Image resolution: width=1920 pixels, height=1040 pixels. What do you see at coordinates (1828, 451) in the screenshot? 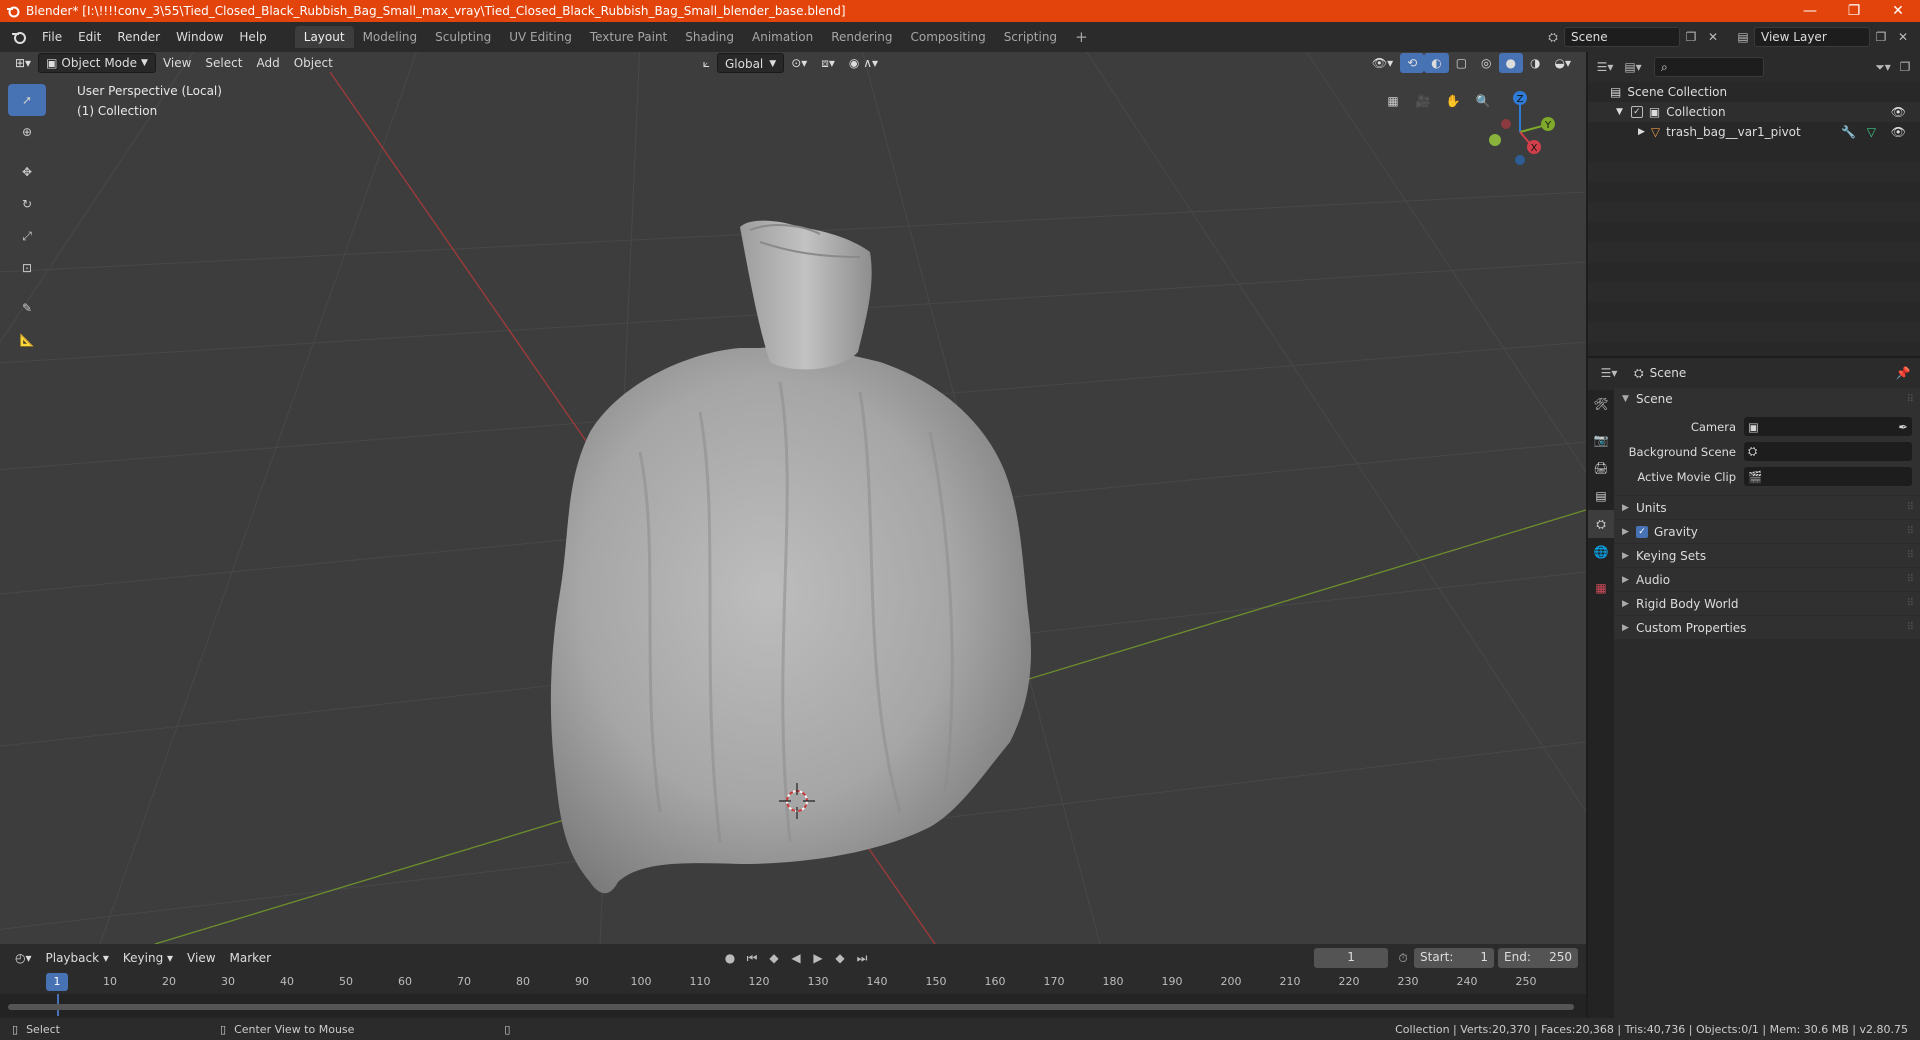
I see `background-scene-field: ⛭` at bounding box center [1828, 451].